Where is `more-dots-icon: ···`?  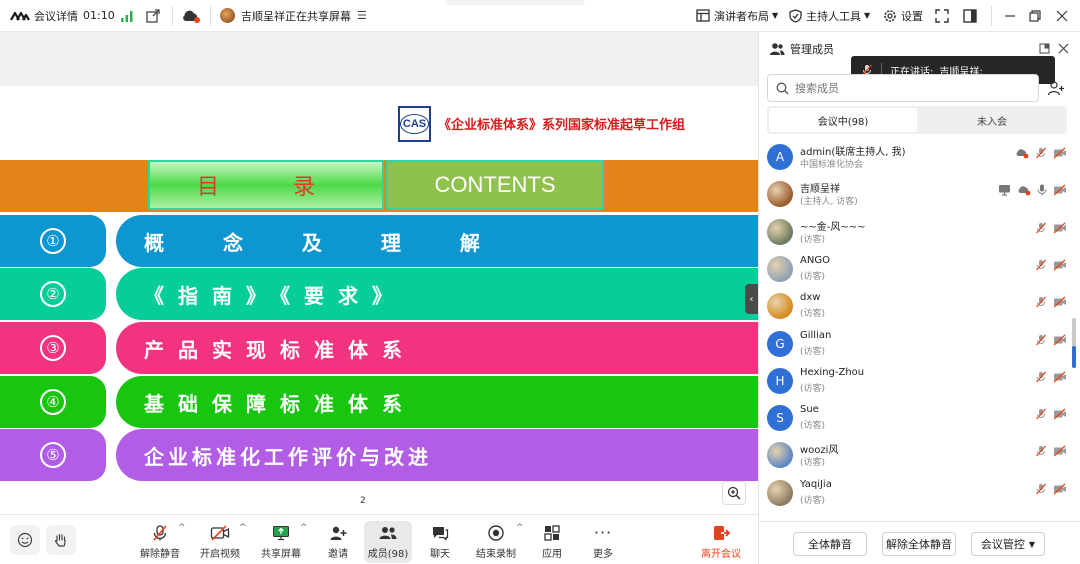 more-dots-icon: ··· is located at coordinates (603, 532).